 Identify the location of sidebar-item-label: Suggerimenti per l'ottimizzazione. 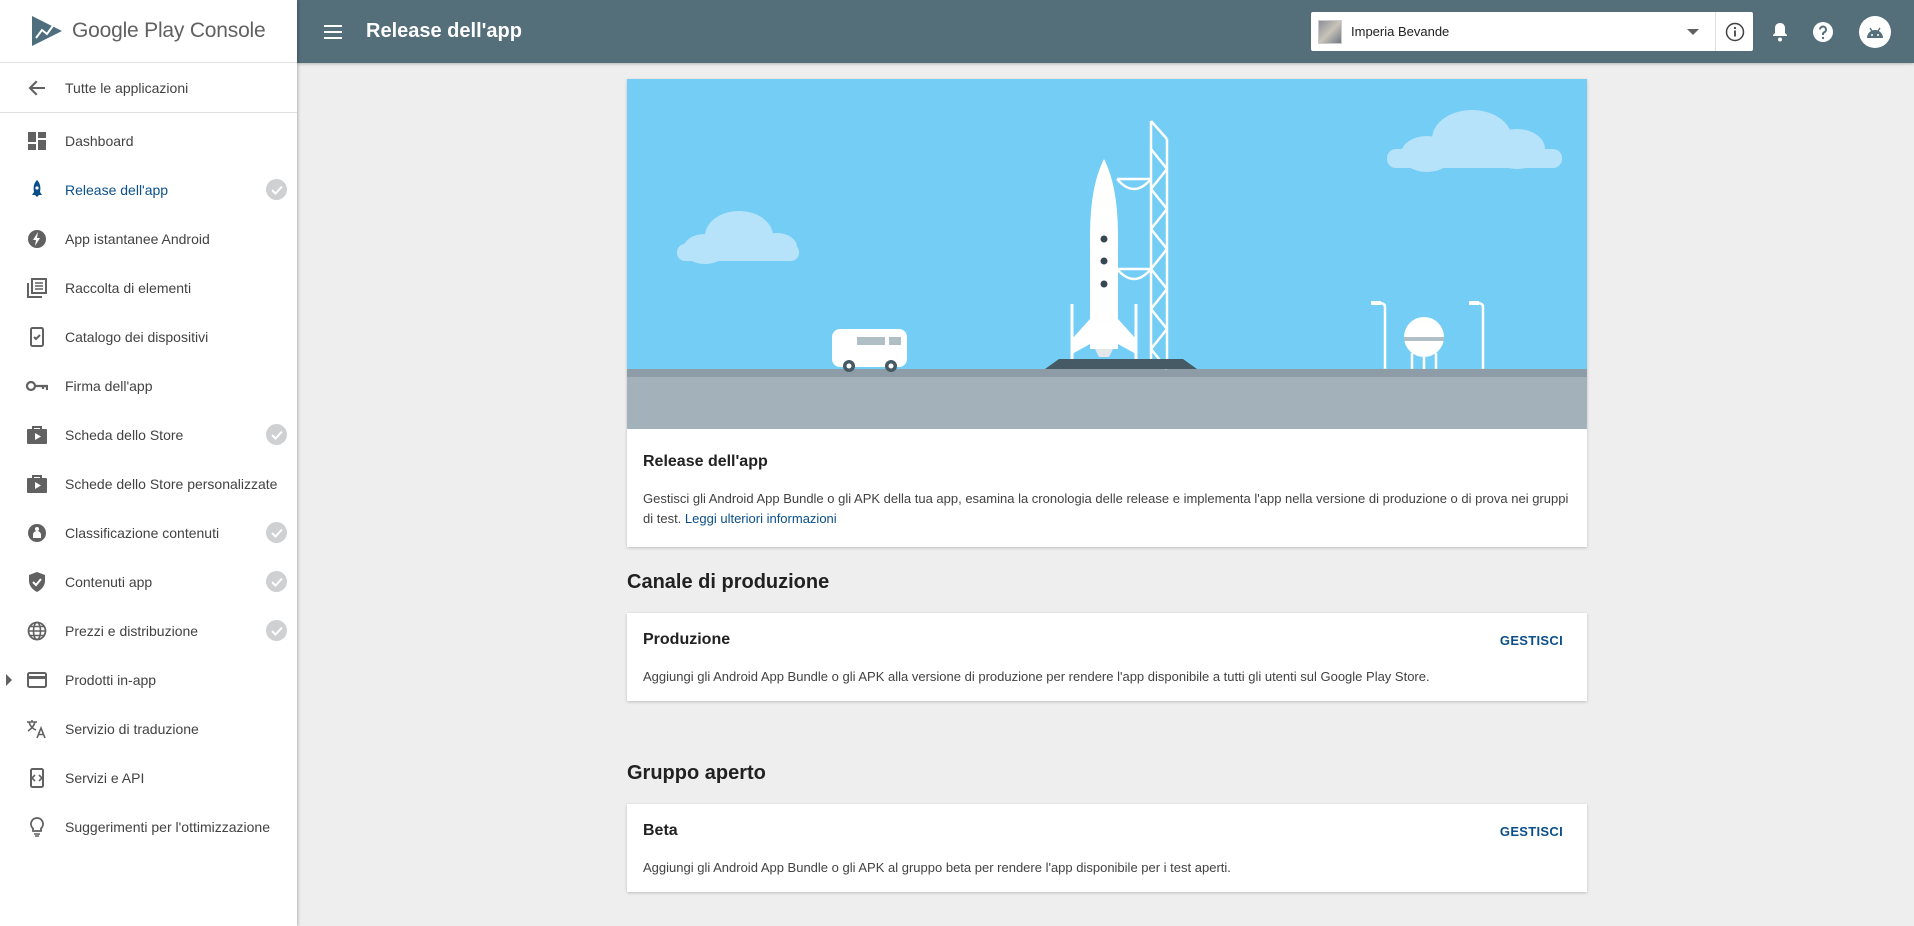
(167, 826).